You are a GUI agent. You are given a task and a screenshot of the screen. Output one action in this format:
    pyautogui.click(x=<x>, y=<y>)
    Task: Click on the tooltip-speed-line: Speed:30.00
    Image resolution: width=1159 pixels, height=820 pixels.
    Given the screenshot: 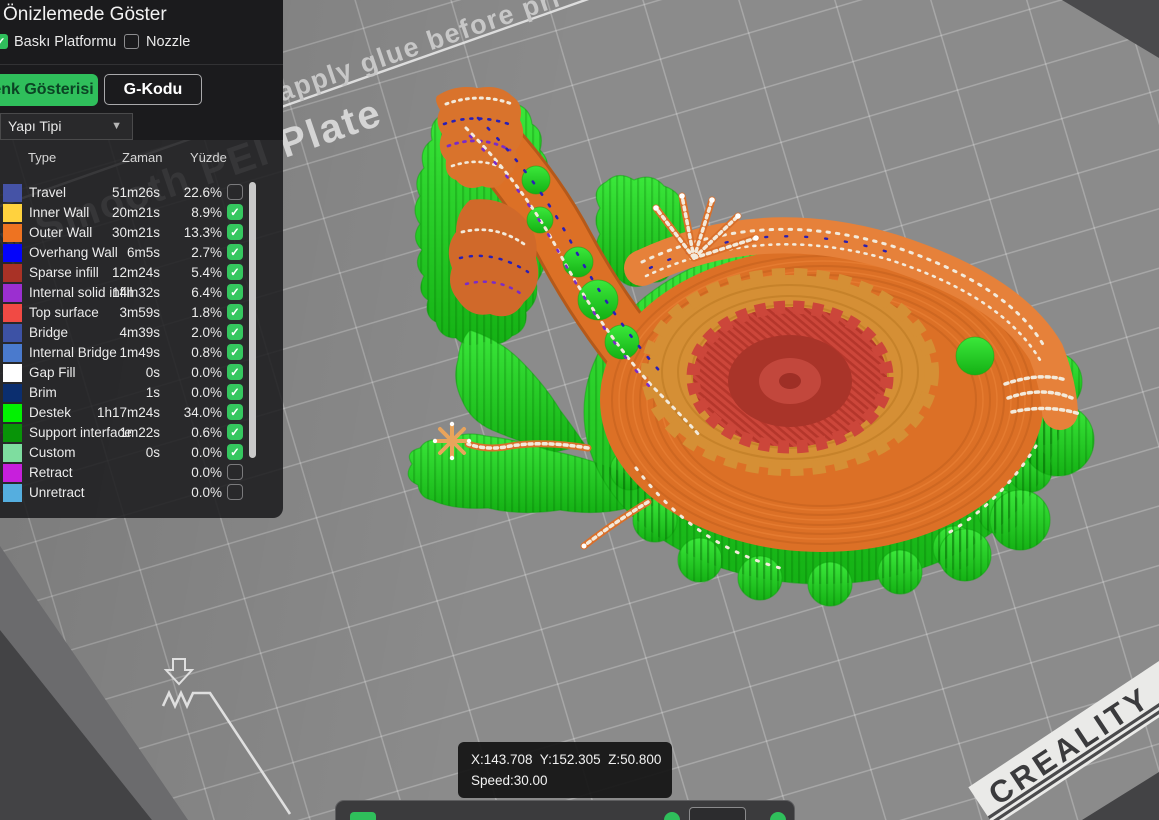 What is the action you would take?
    pyautogui.click(x=509, y=780)
    